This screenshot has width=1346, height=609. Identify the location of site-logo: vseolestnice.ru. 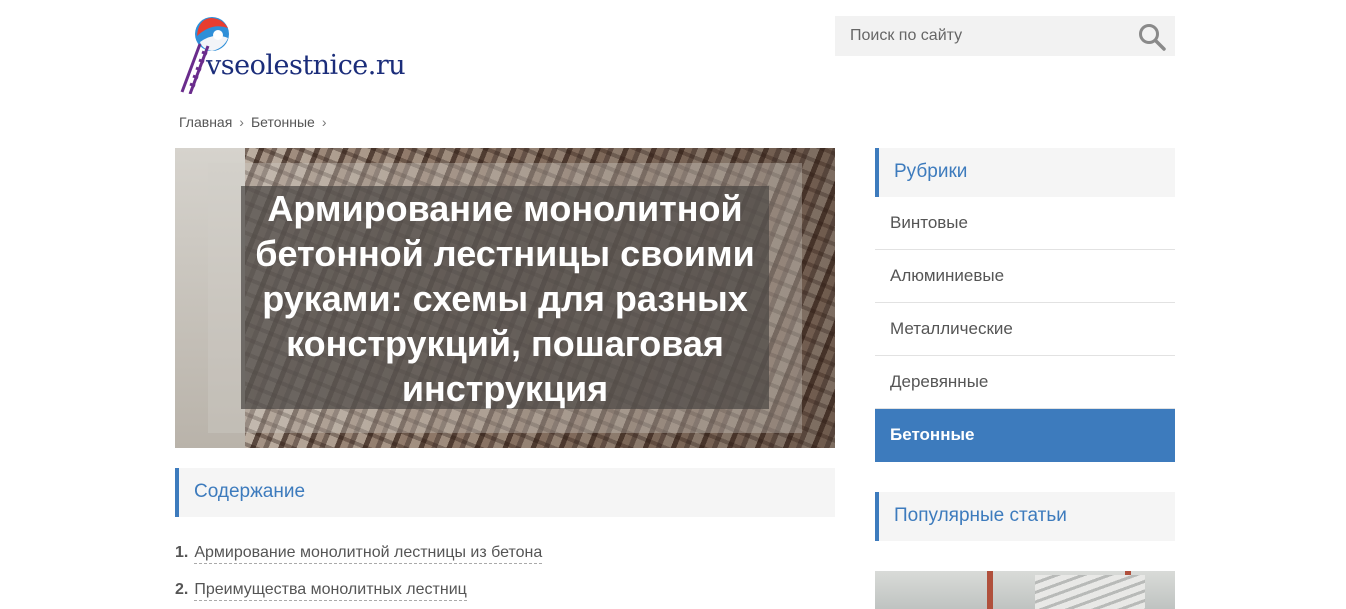
(308, 53).